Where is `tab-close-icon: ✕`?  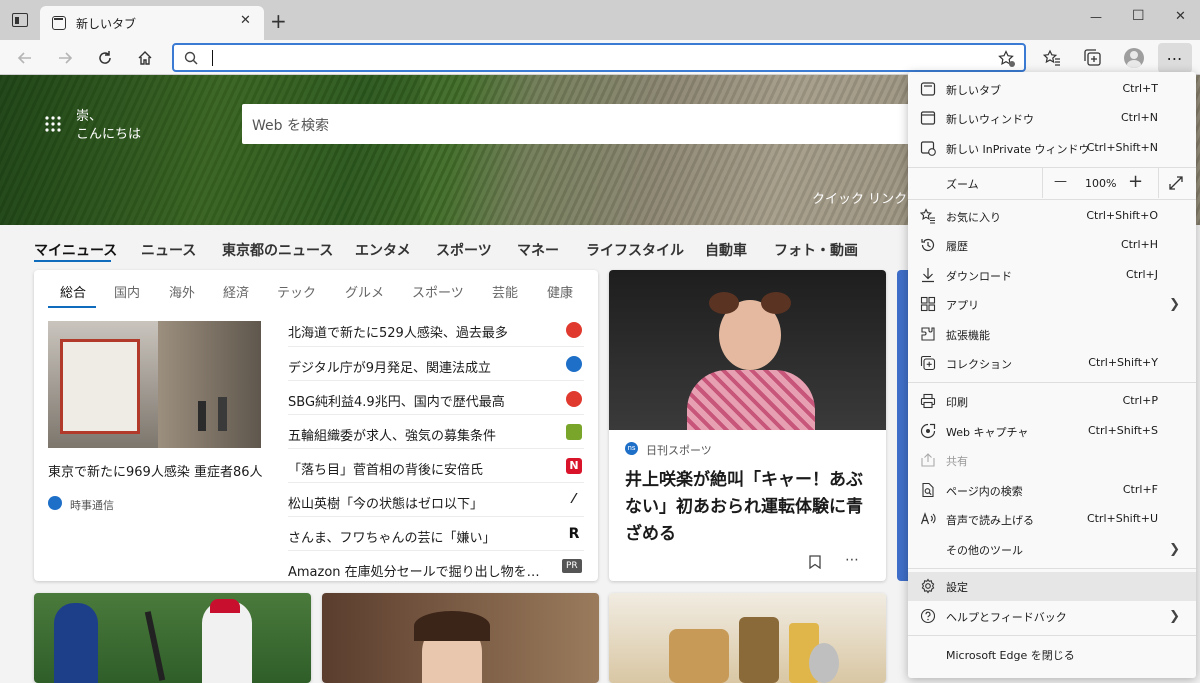
tab-close-icon: ✕ is located at coordinates (245, 20).